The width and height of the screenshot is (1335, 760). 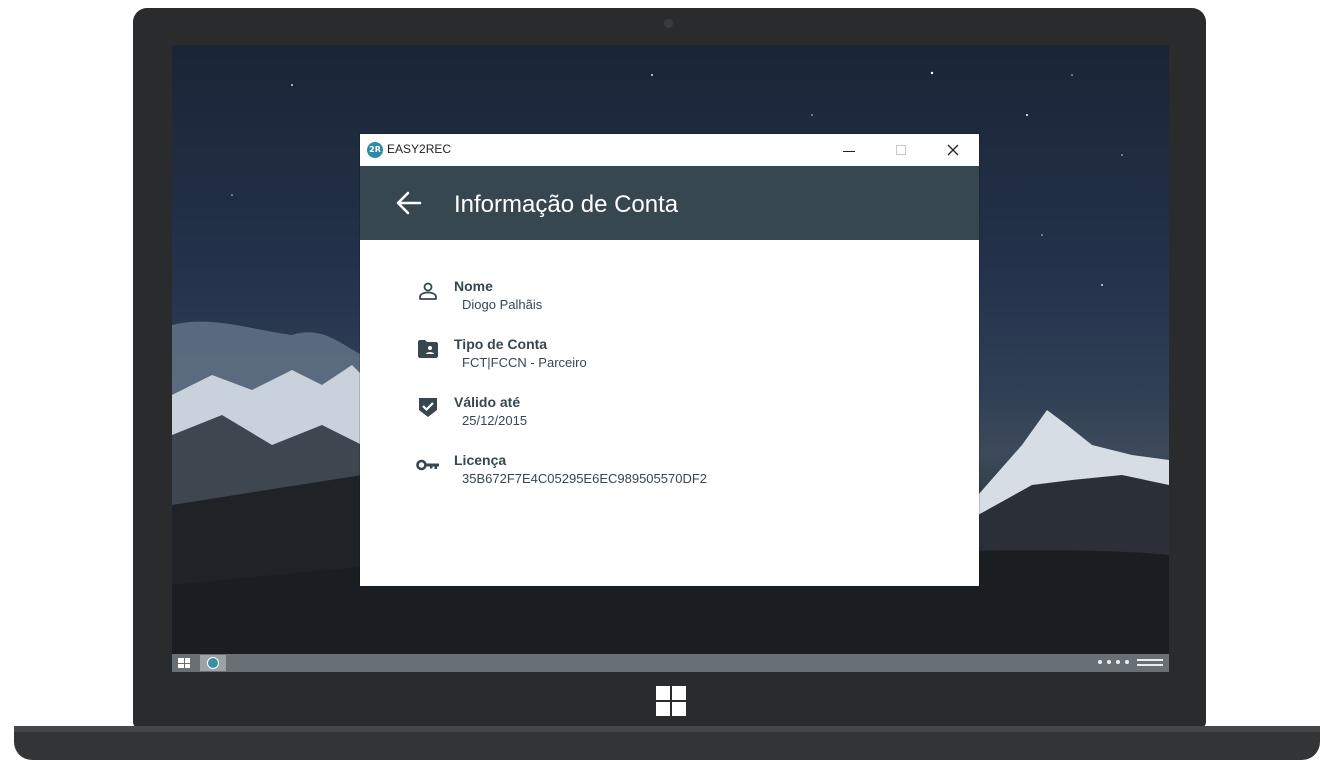 I want to click on close-button, so click(x=953, y=150).